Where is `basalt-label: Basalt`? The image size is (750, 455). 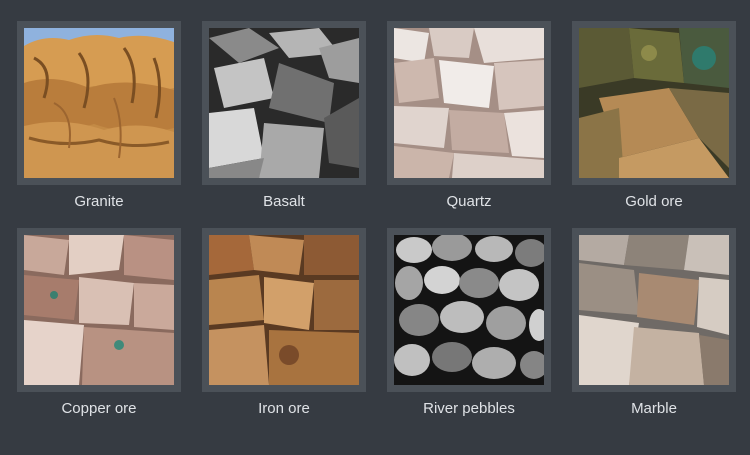
basalt-label: Basalt is located at coordinates (284, 201).